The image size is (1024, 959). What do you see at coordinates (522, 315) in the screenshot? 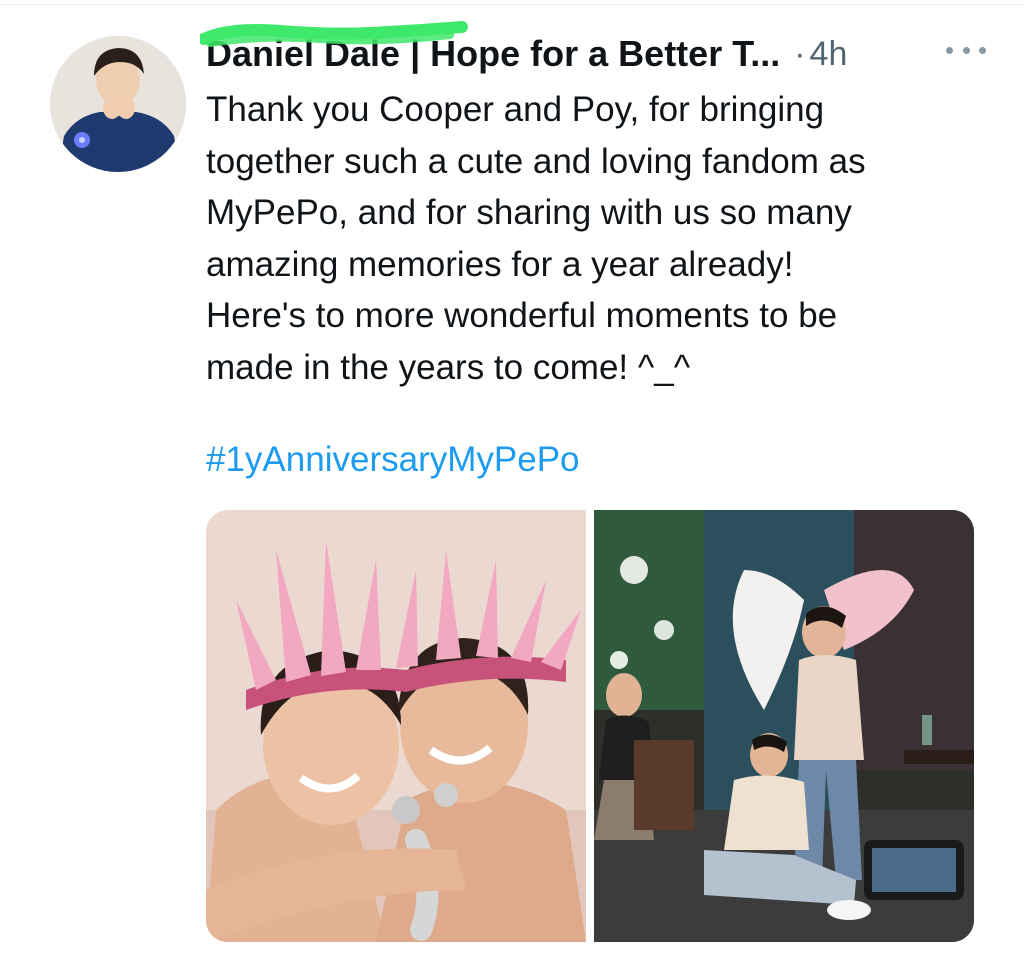
I see `tweet-text-line: Here's to more wonderful moments to be` at bounding box center [522, 315].